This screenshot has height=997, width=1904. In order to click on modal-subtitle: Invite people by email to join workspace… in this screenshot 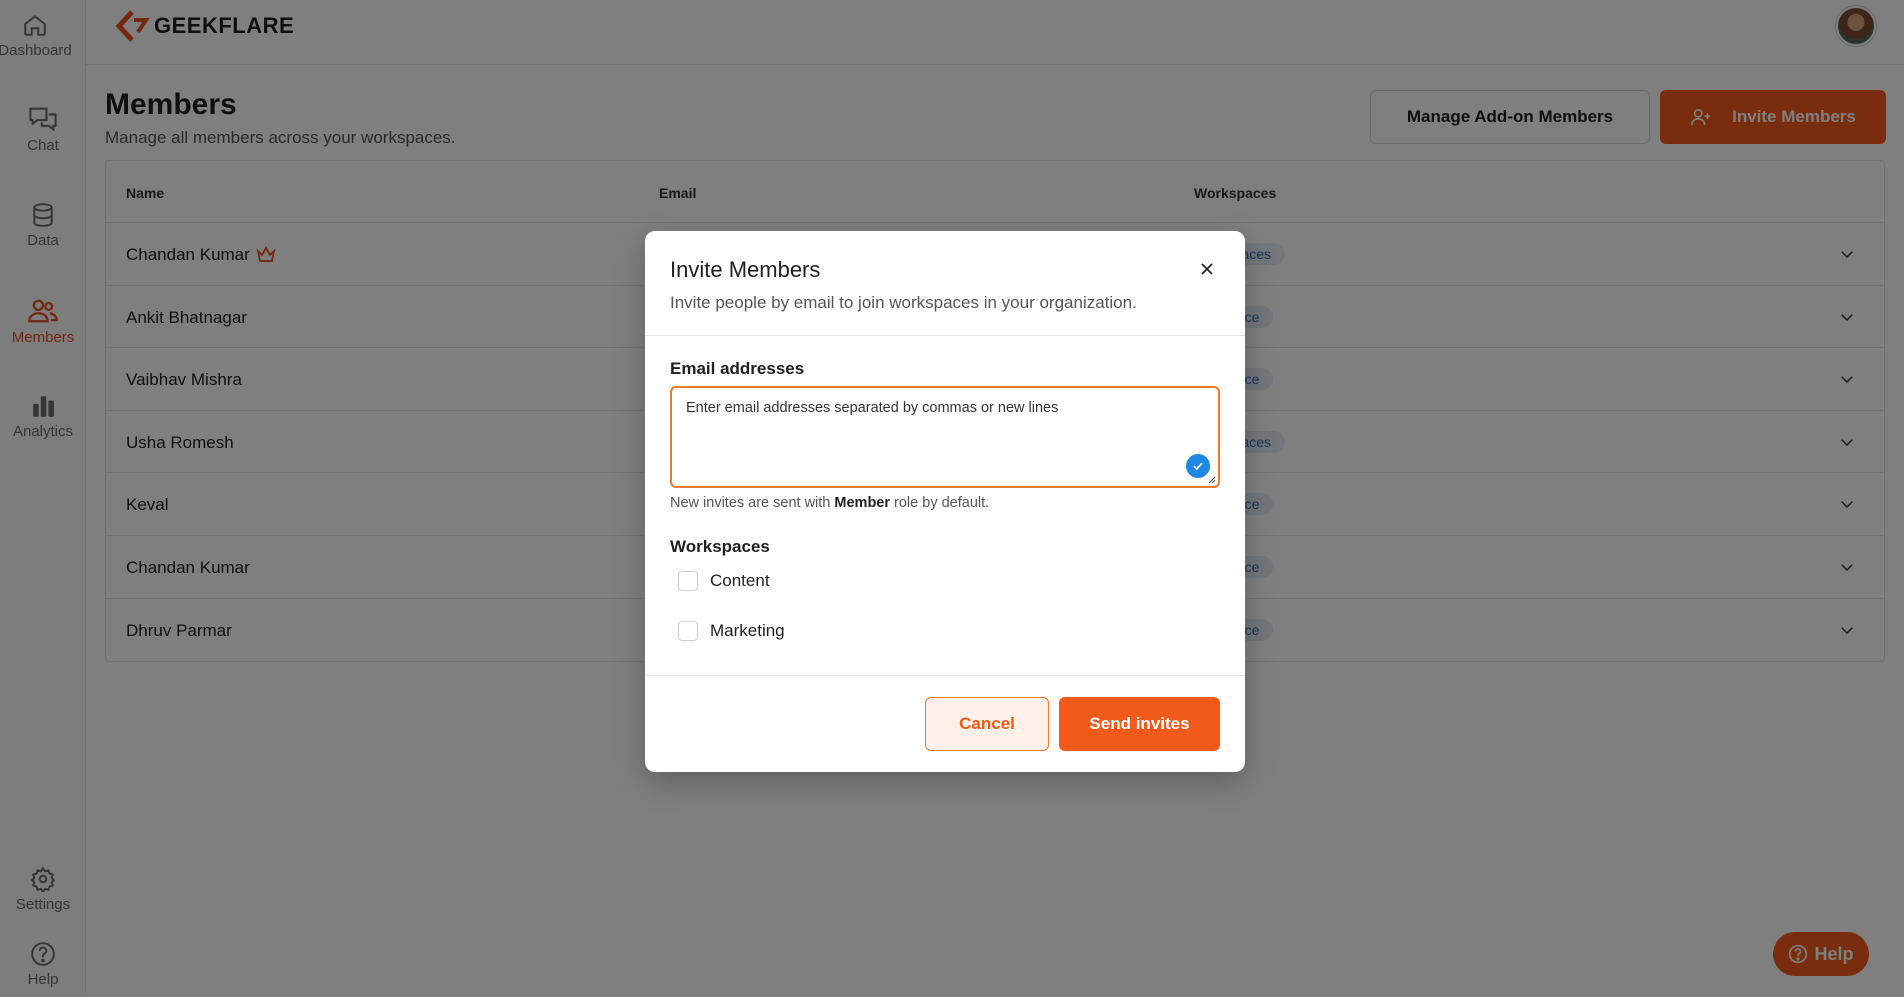, I will do `click(903, 302)`.